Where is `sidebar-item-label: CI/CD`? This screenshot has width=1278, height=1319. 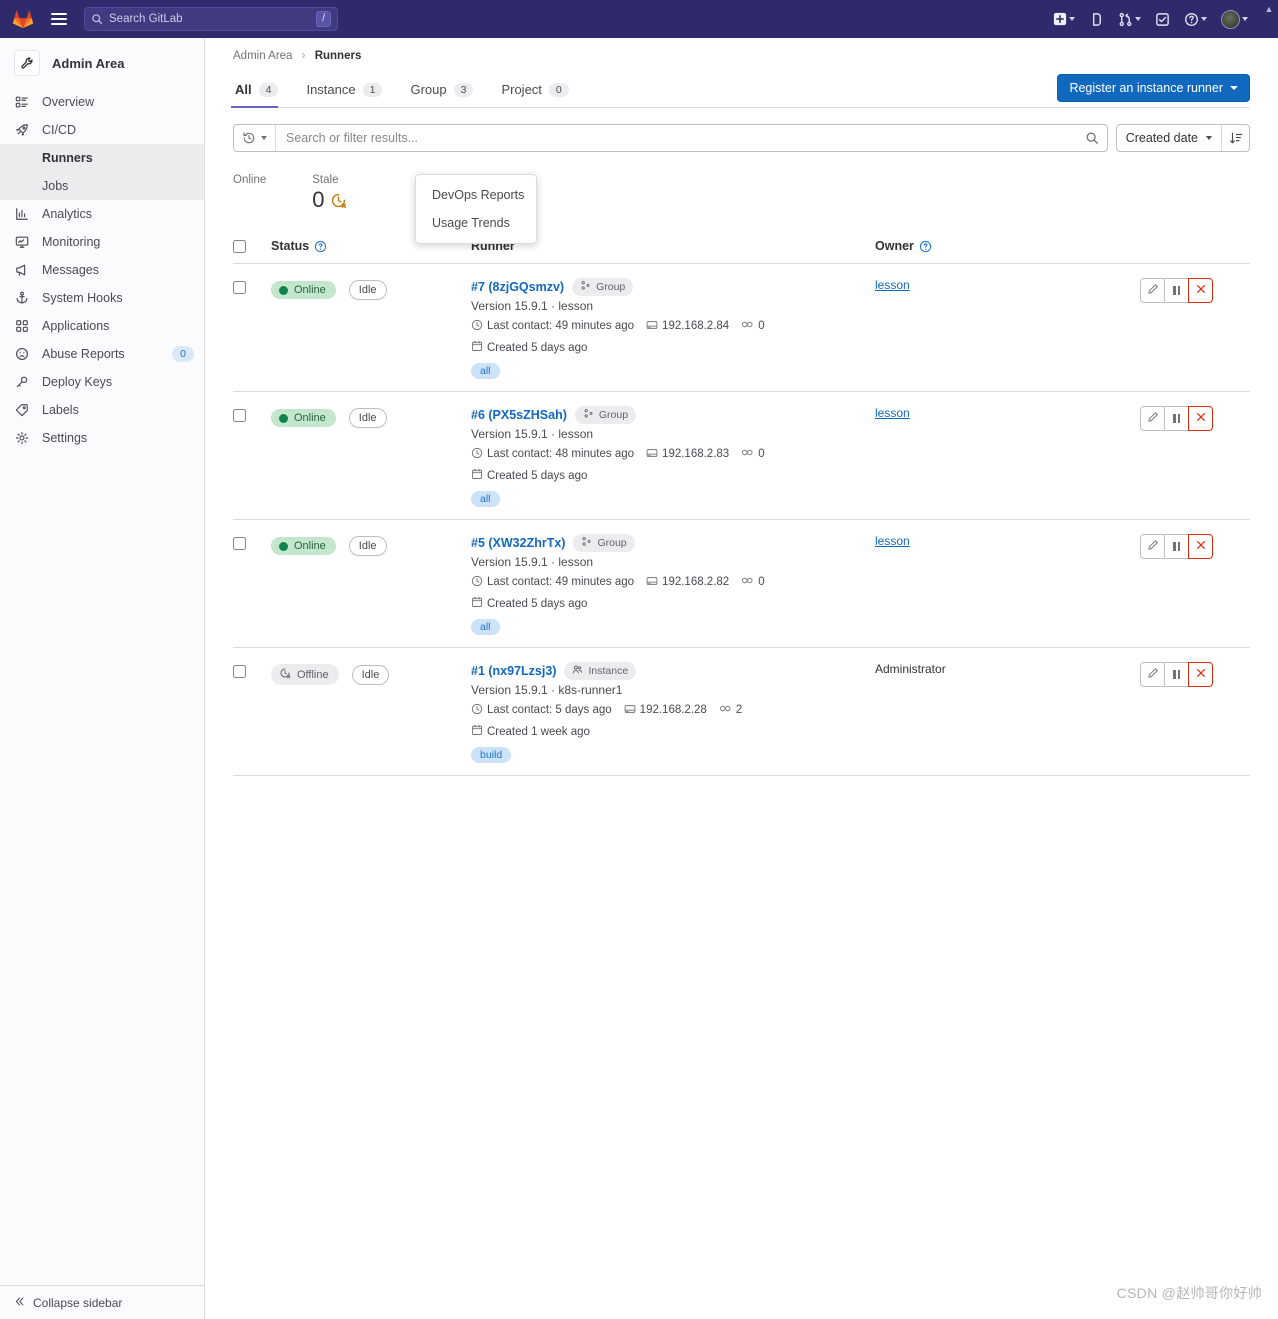 sidebar-item-label: CI/CD is located at coordinates (59, 130).